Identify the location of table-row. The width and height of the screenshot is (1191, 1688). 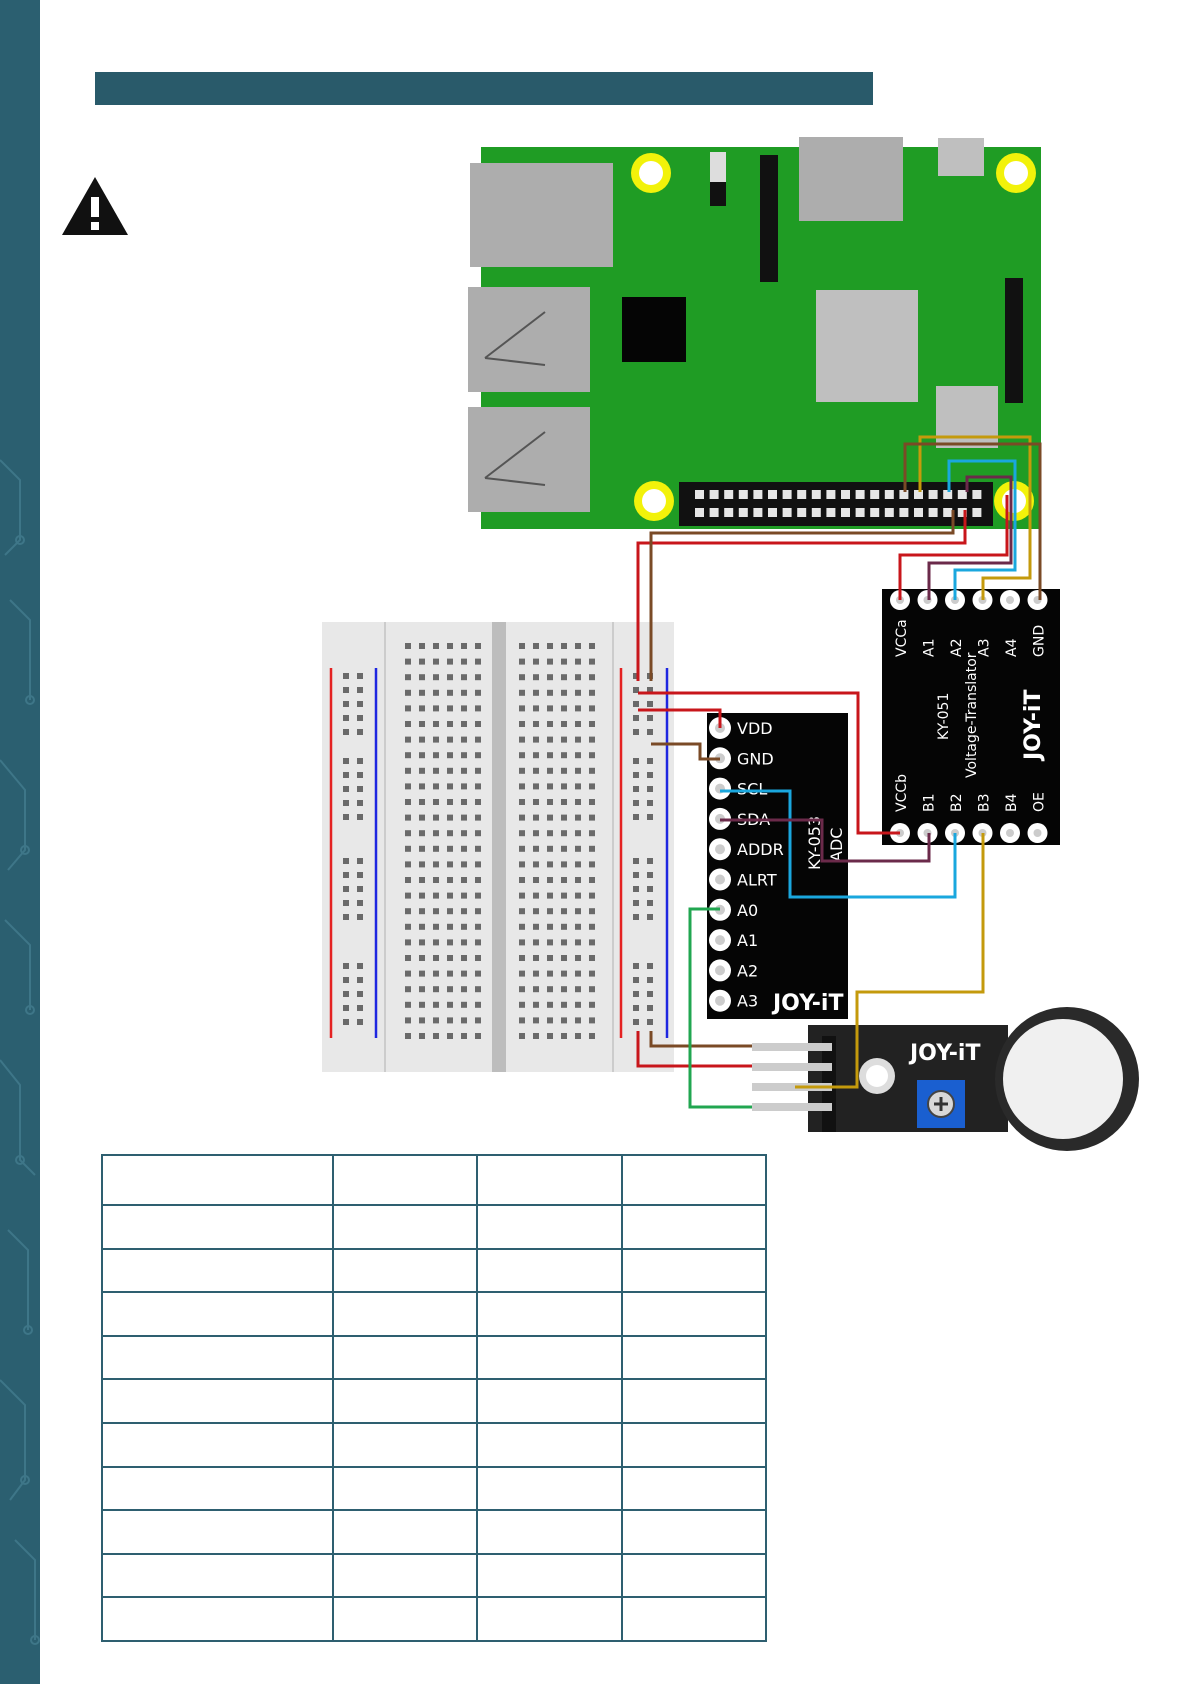
(434, 1532).